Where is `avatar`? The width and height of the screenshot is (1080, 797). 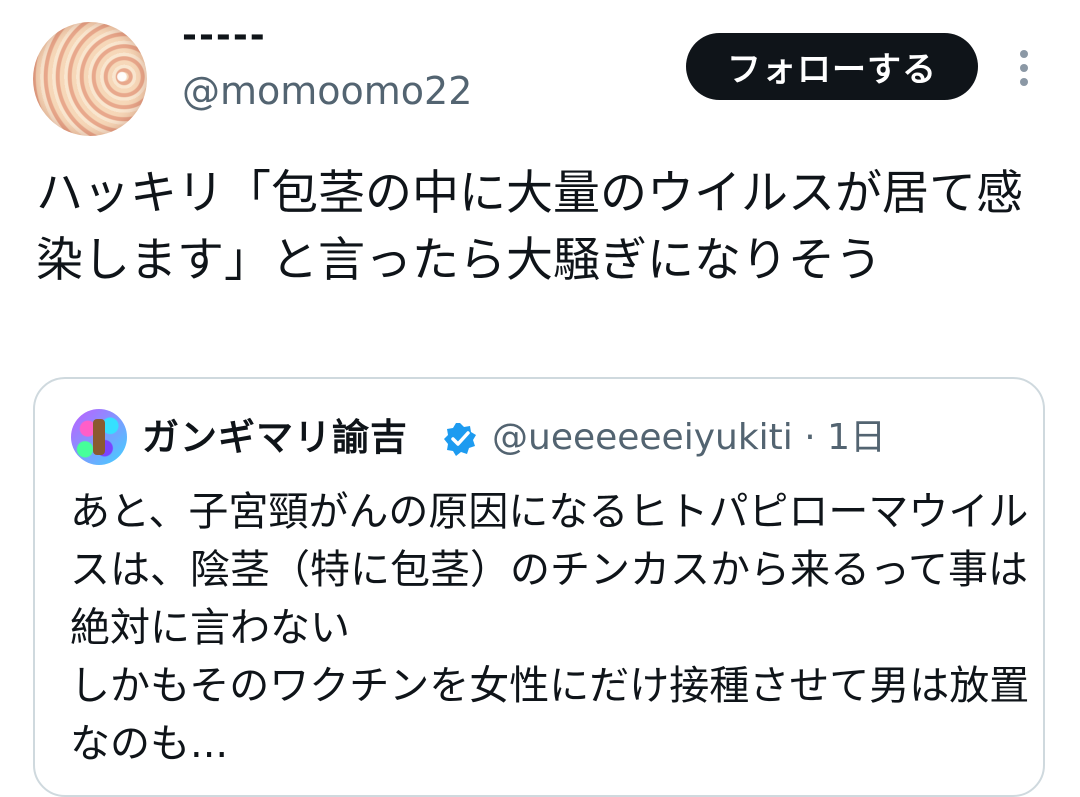
avatar is located at coordinates (90, 79).